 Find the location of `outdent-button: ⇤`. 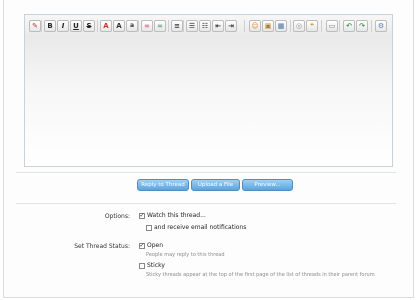

outdent-button: ⇤ is located at coordinates (218, 26).